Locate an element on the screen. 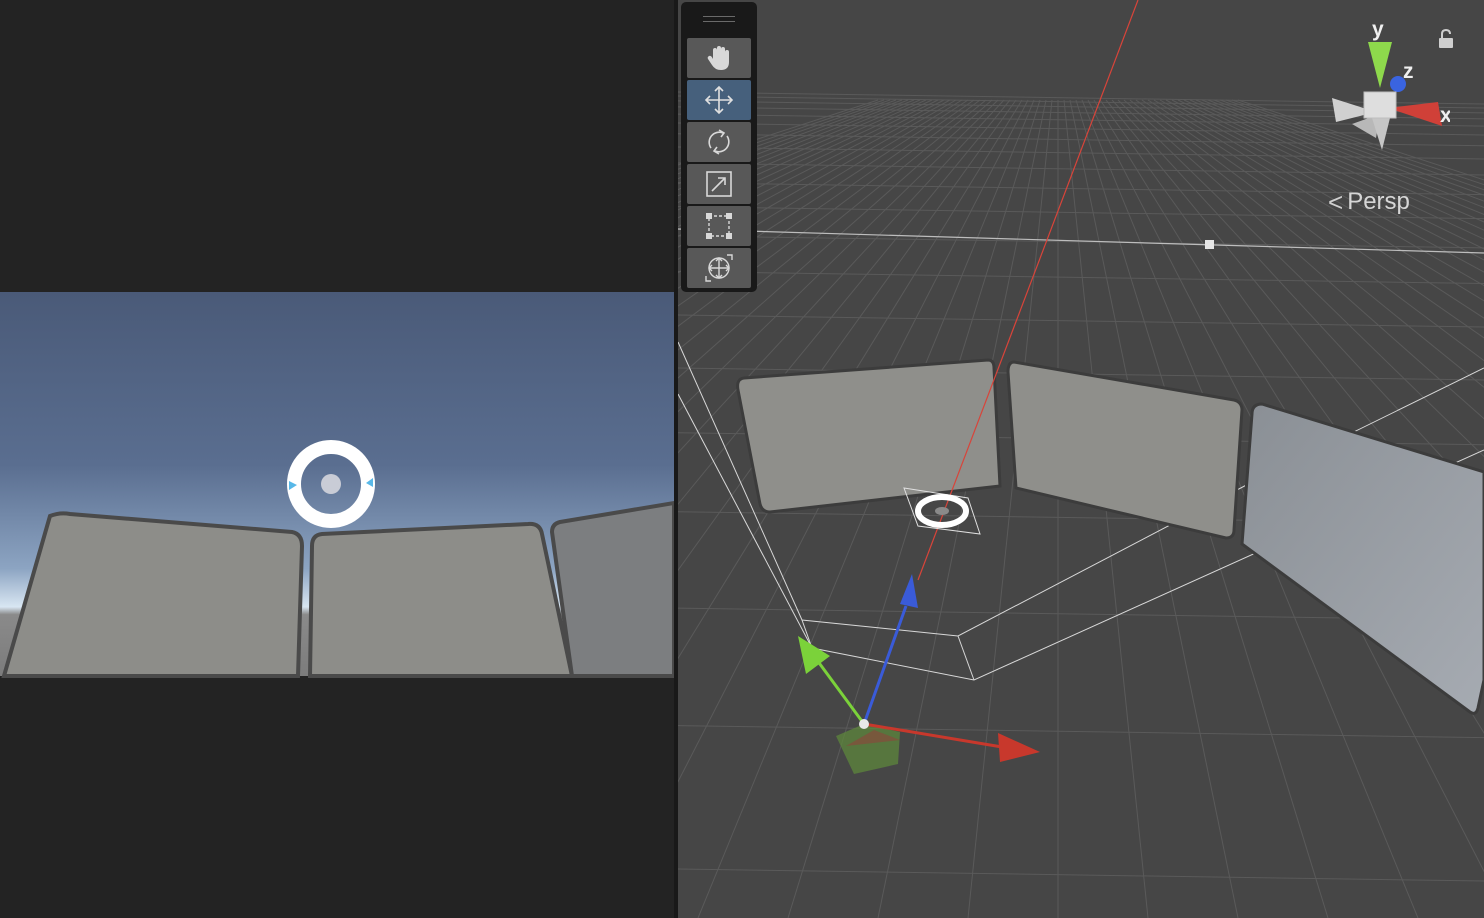 The width and height of the screenshot is (1484, 918). rotate-tool-button is located at coordinates (719, 142).